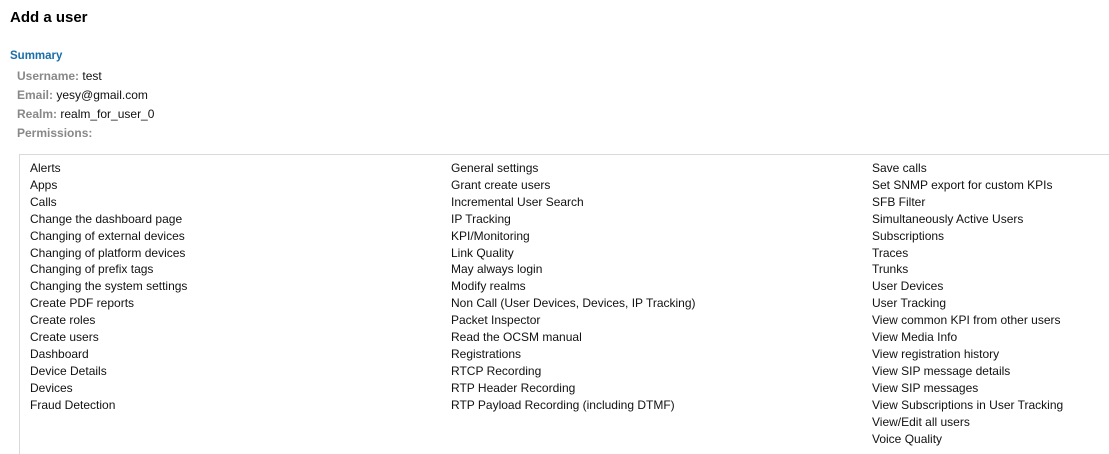 The height and width of the screenshot is (454, 1109). I want to click on permission-item: Devices, so click(51, 387).